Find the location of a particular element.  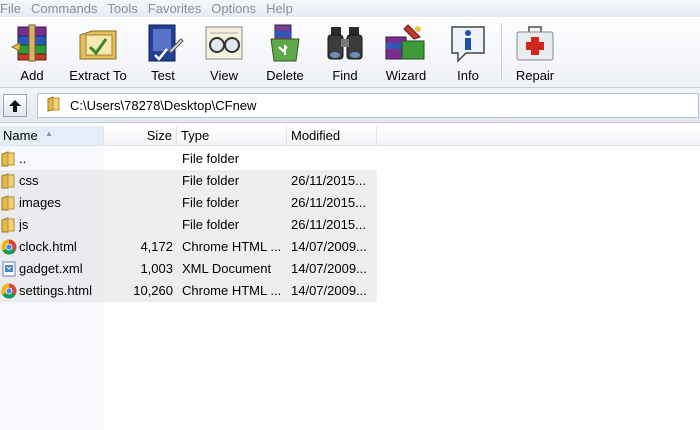

file-size: 1,003 is located at coordinates (156, 268).